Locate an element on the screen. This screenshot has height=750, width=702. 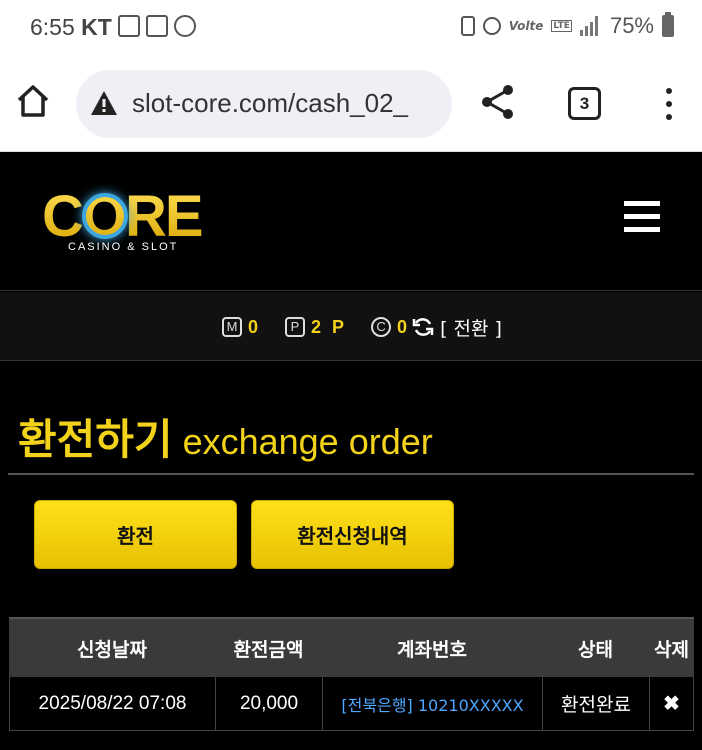
browser-toolbar: slot-core.com/cash_02_ 3 is located at coordinates (351, 104).